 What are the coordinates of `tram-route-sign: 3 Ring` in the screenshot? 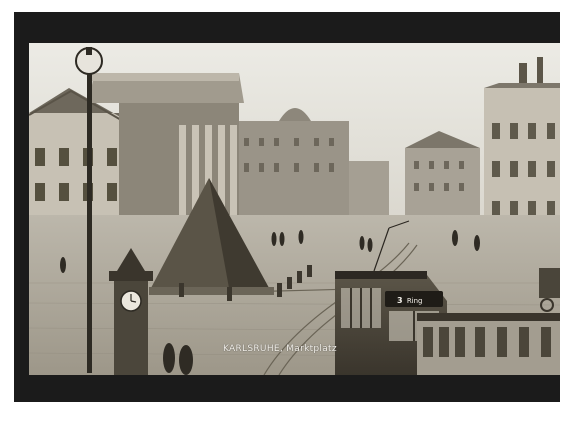 It's located at (410, 300).